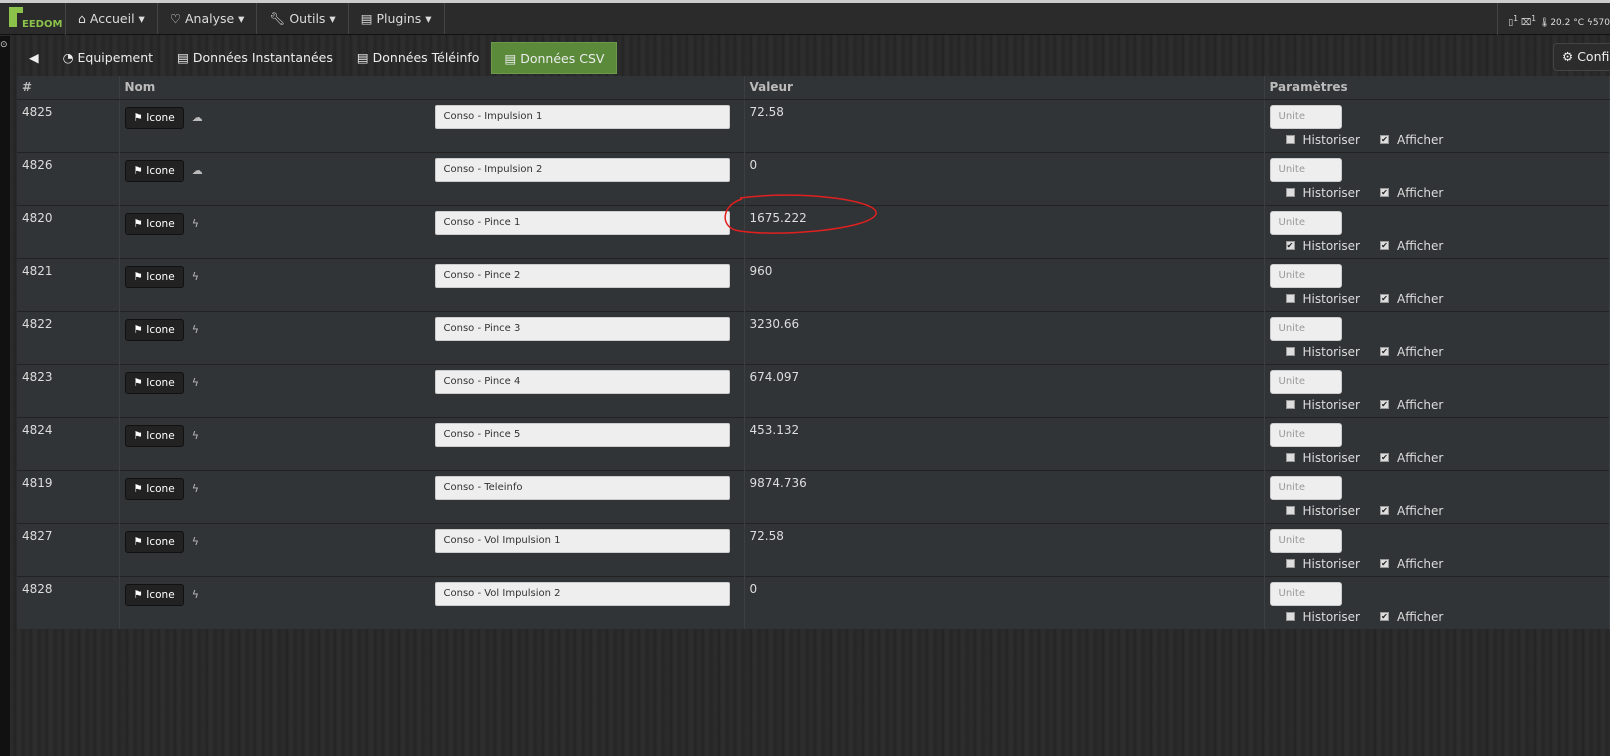  Describe the element at coordinates (582, 593) in the screenshot. I see `cmd-name-input: Conso - Vol Impulsion 2` at that location.